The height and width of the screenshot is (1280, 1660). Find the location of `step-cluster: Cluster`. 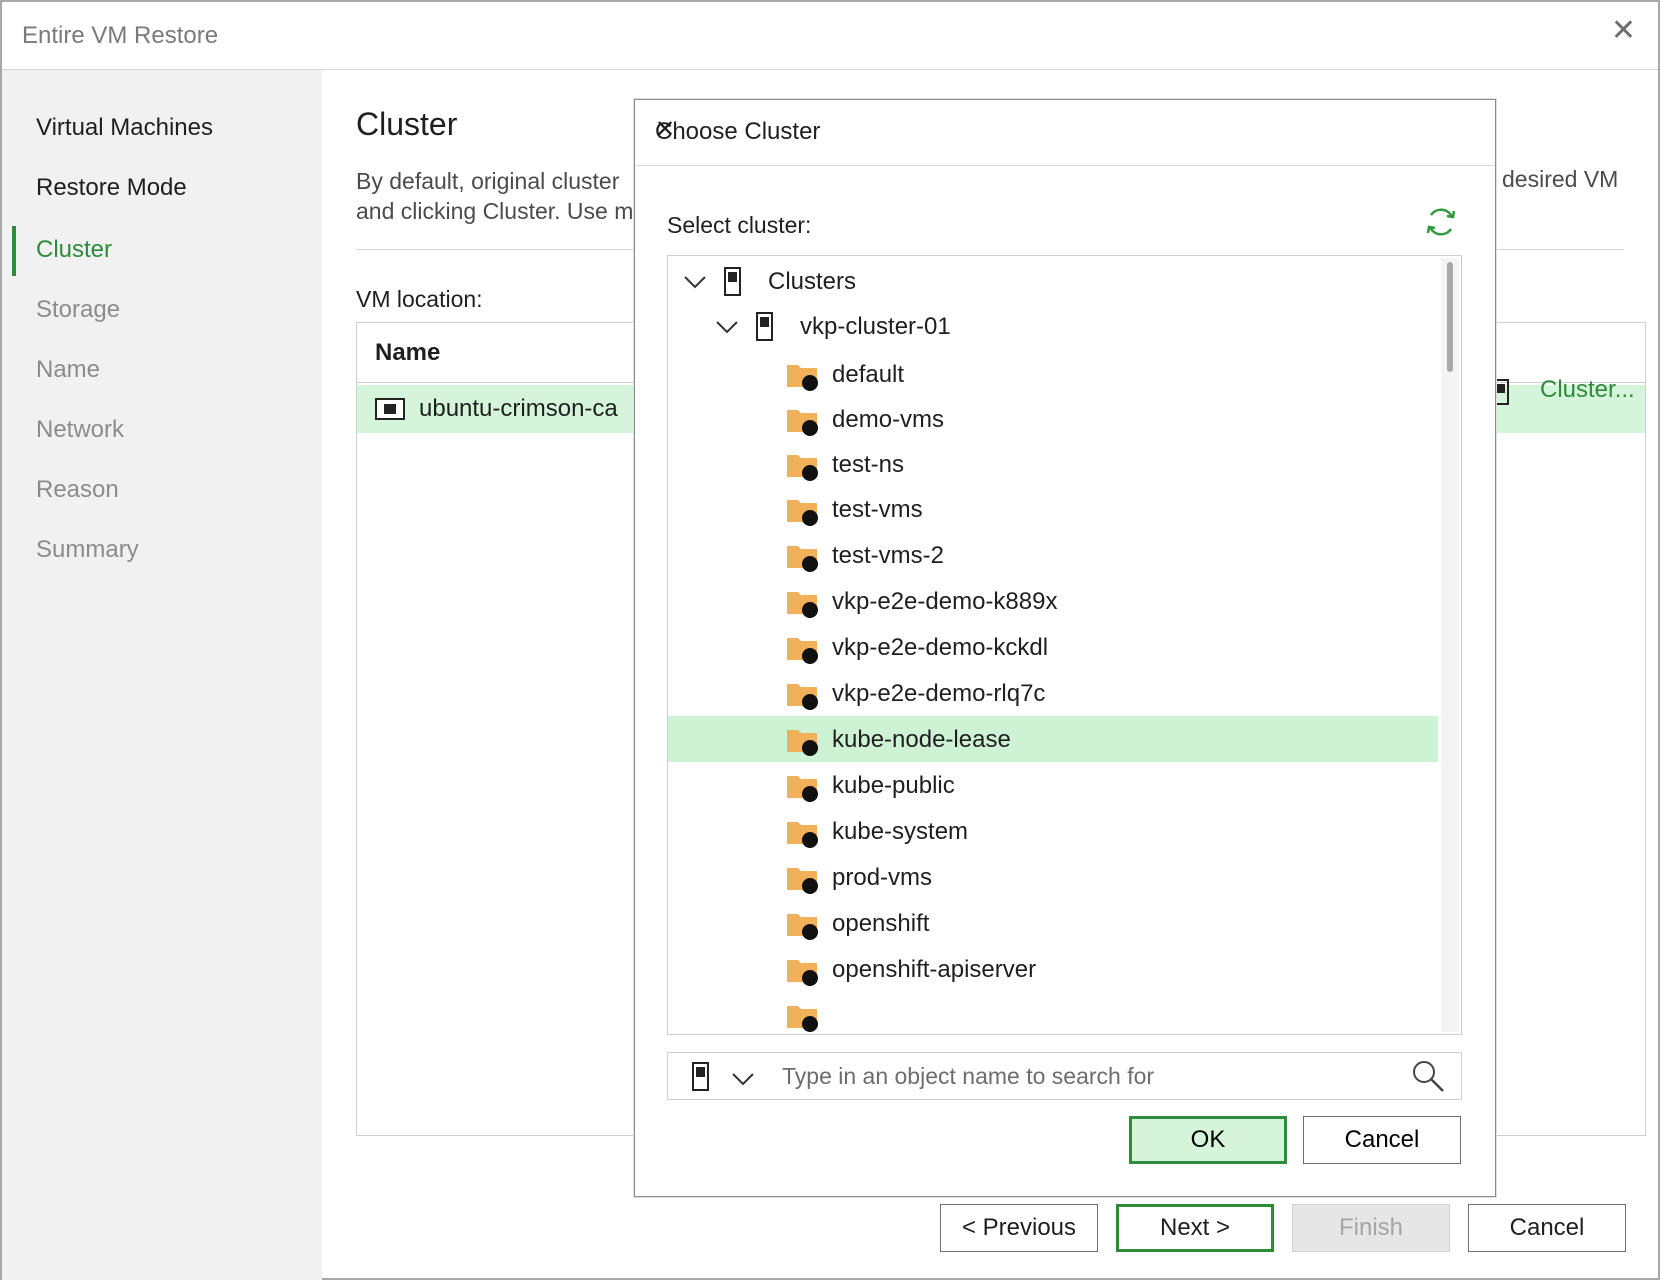

step-cluster: Cluster is located at coordinates (74, 249).